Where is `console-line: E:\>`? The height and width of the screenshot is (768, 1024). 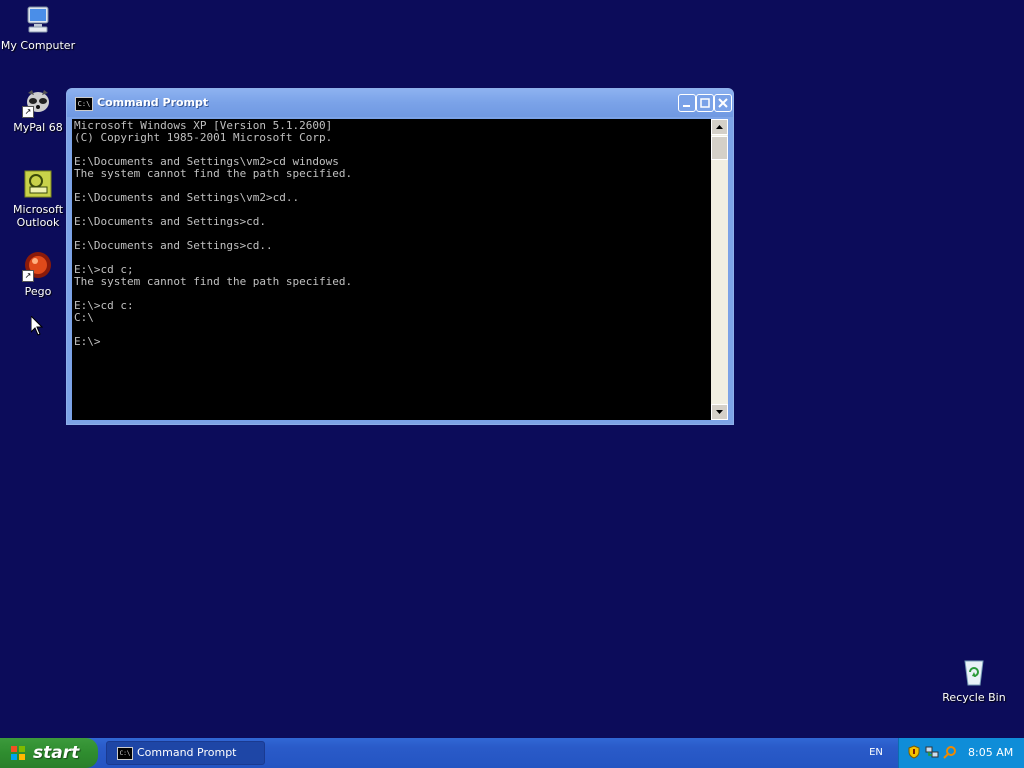 console-line: E:\> is located at coordinates (87, 341).